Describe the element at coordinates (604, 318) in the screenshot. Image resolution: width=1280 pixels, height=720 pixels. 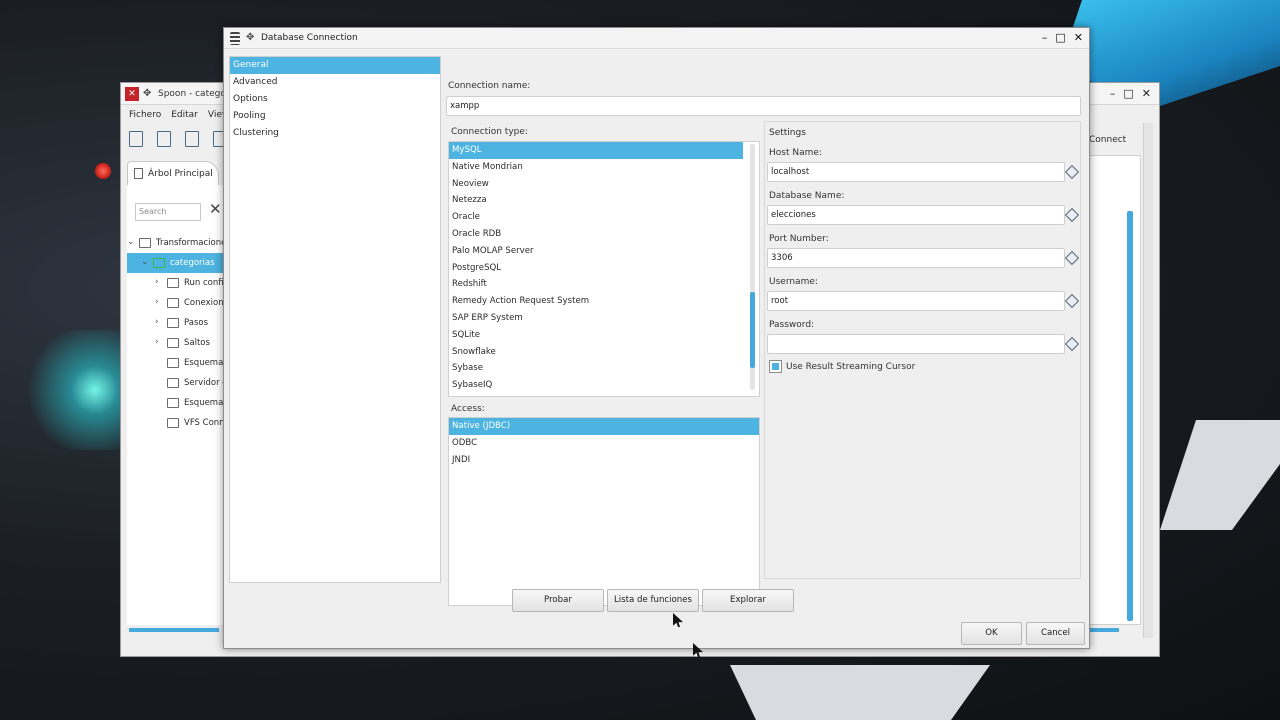
I see `connection-type-item: SAP ERP System` at that location.